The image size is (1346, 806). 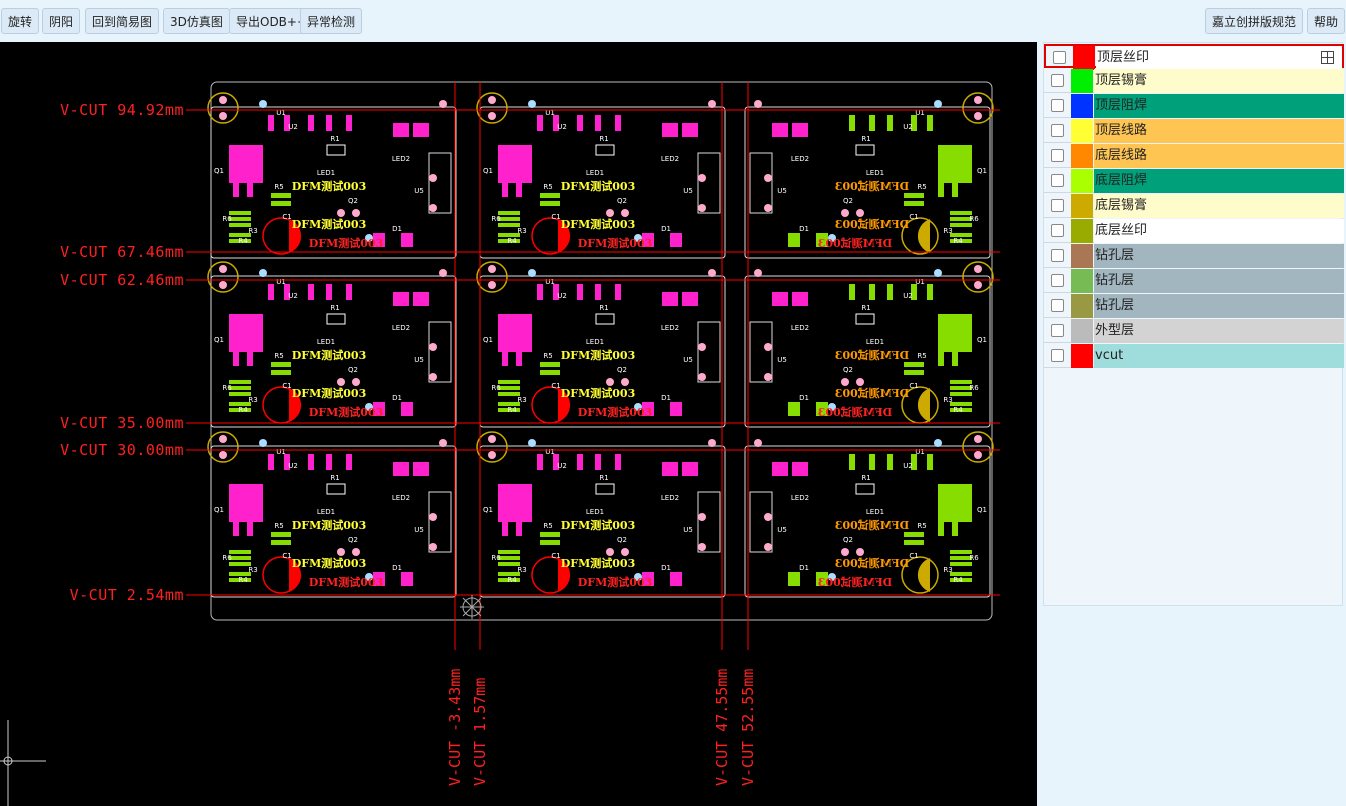 I want to click on ref-label: C1, so click(x=286, y=217).